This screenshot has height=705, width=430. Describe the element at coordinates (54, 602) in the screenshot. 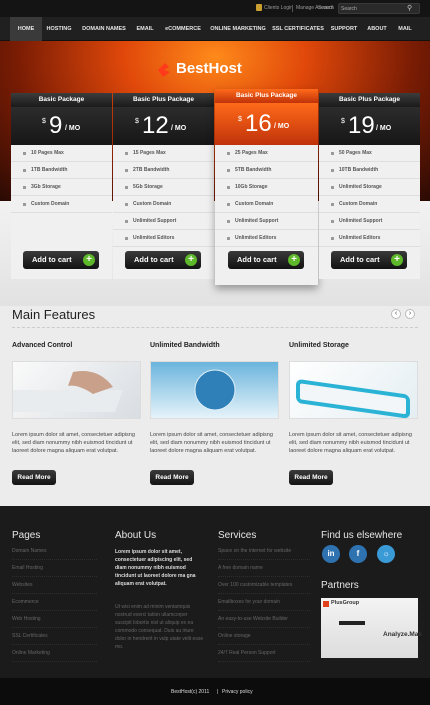

I see `footer-page-link: Ecommerce` at that location.